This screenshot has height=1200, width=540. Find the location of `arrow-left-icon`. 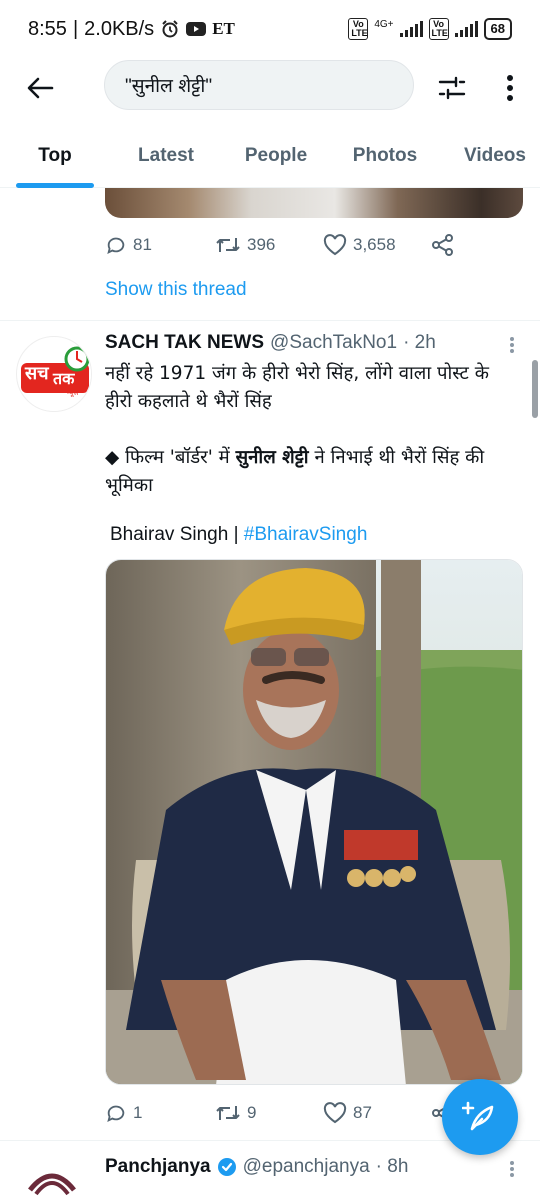

arrow-left-icon is located at coordinates (40, 88).